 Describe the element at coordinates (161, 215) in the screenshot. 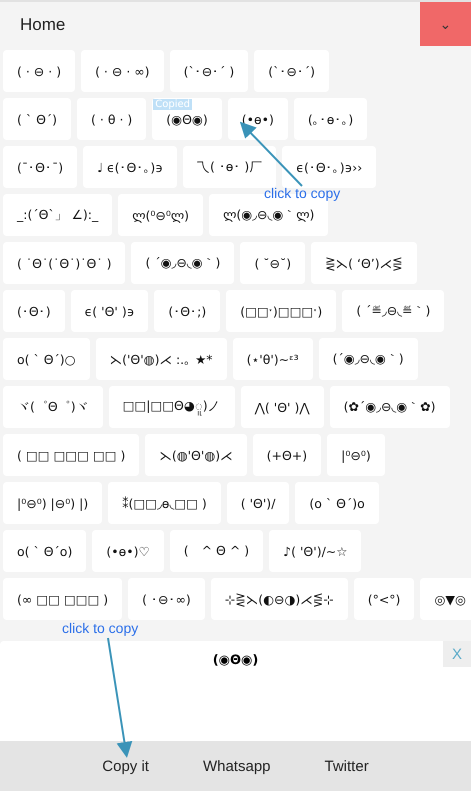

I see `kaomoji-button: ლ(⁰⊖⁰ლ)` at that location.